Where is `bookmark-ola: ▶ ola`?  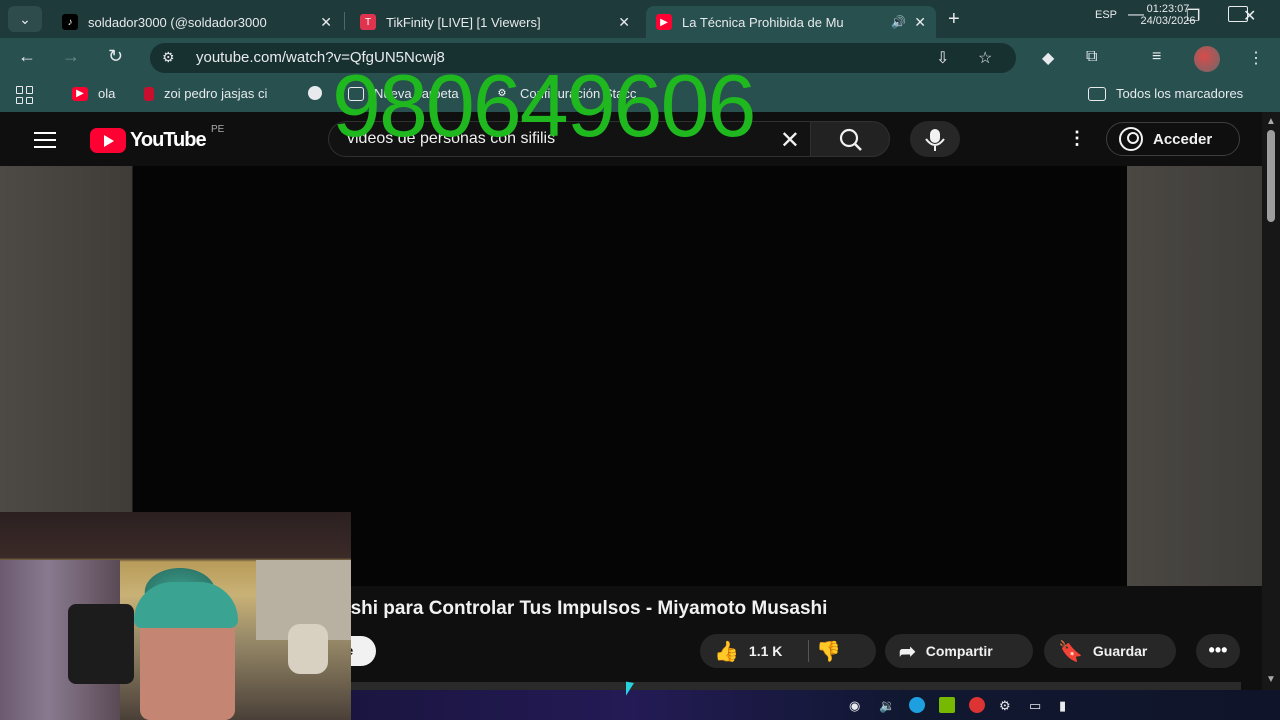 bookmark-ola: ▶ ola is located at coordinates (93, 93).